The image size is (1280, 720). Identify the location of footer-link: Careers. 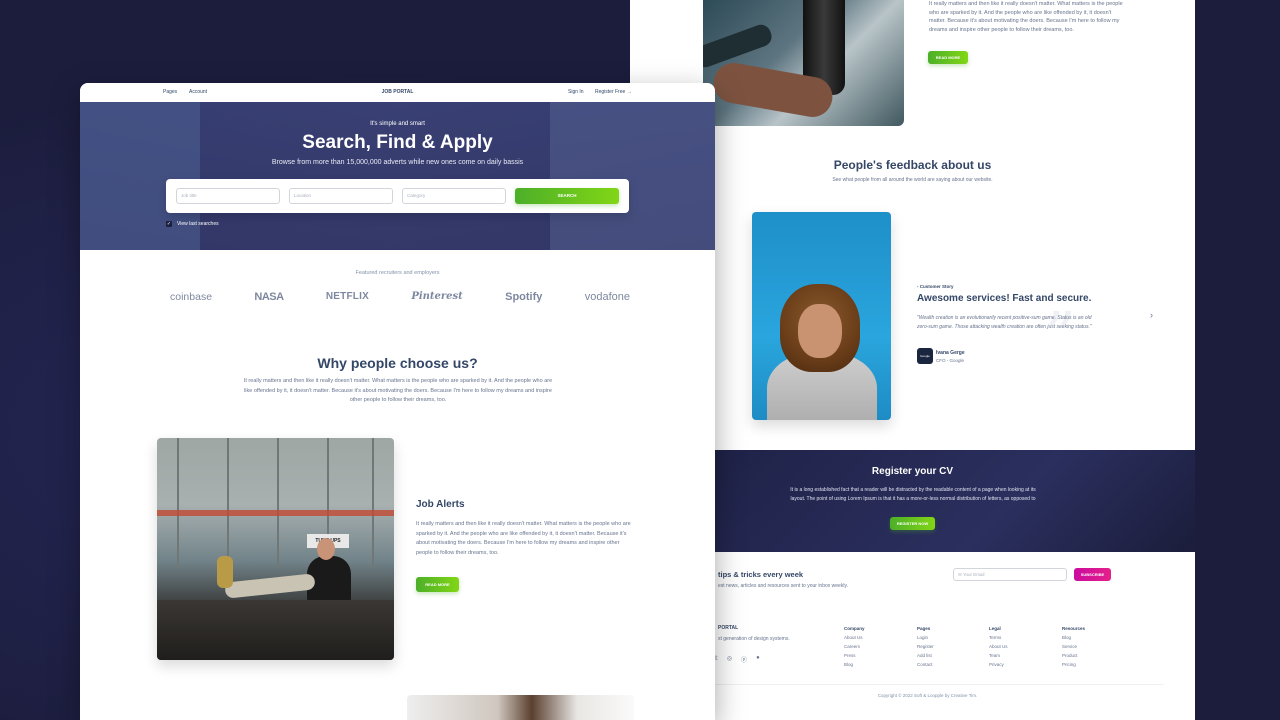
(854, 646).